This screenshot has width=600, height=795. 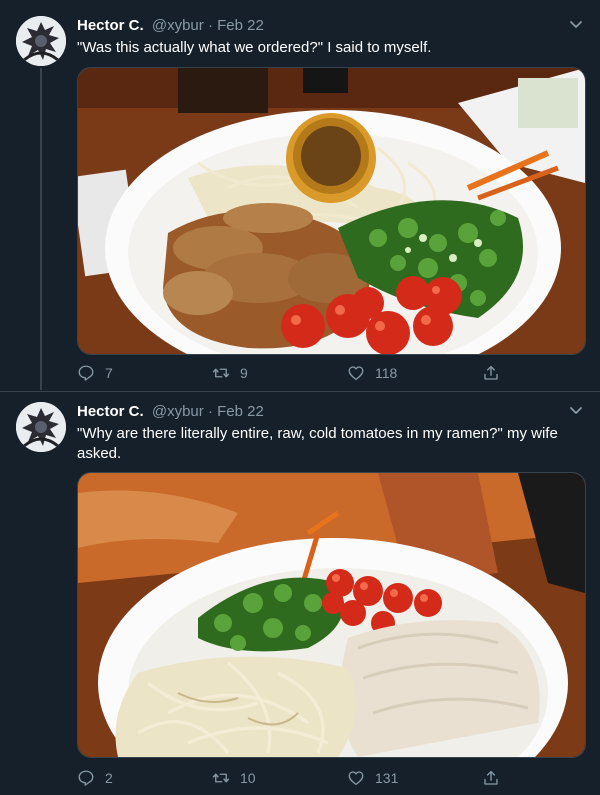 I want to click on reply-count: 2, so click(x=109, y=778).